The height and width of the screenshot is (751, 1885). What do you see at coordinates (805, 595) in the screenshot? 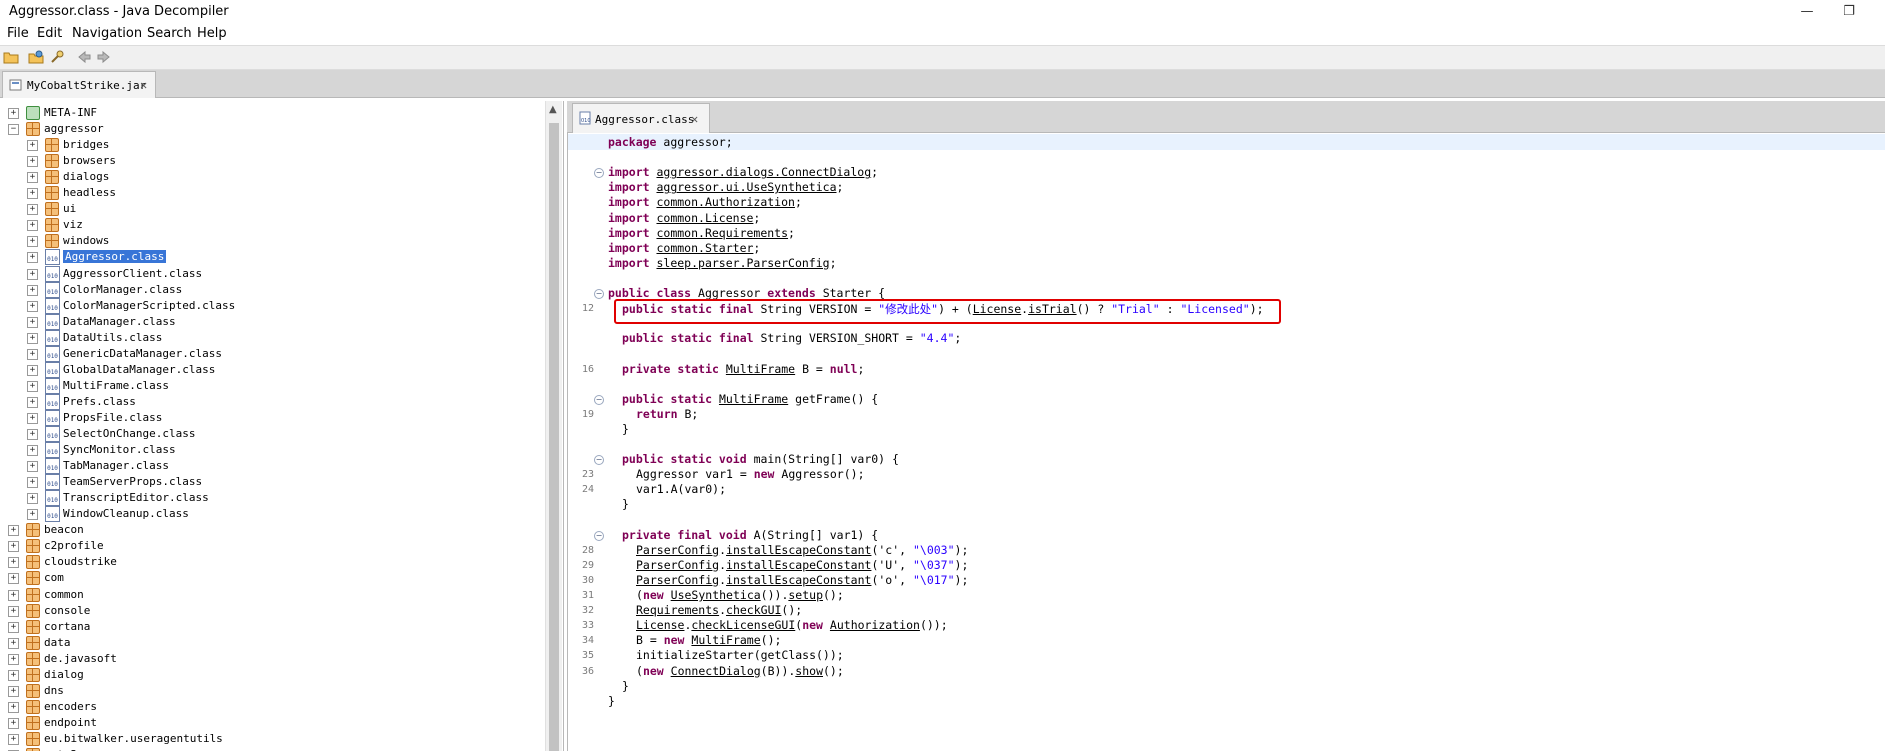
I see `code-reference: setup` at bounding box center [805, 595].